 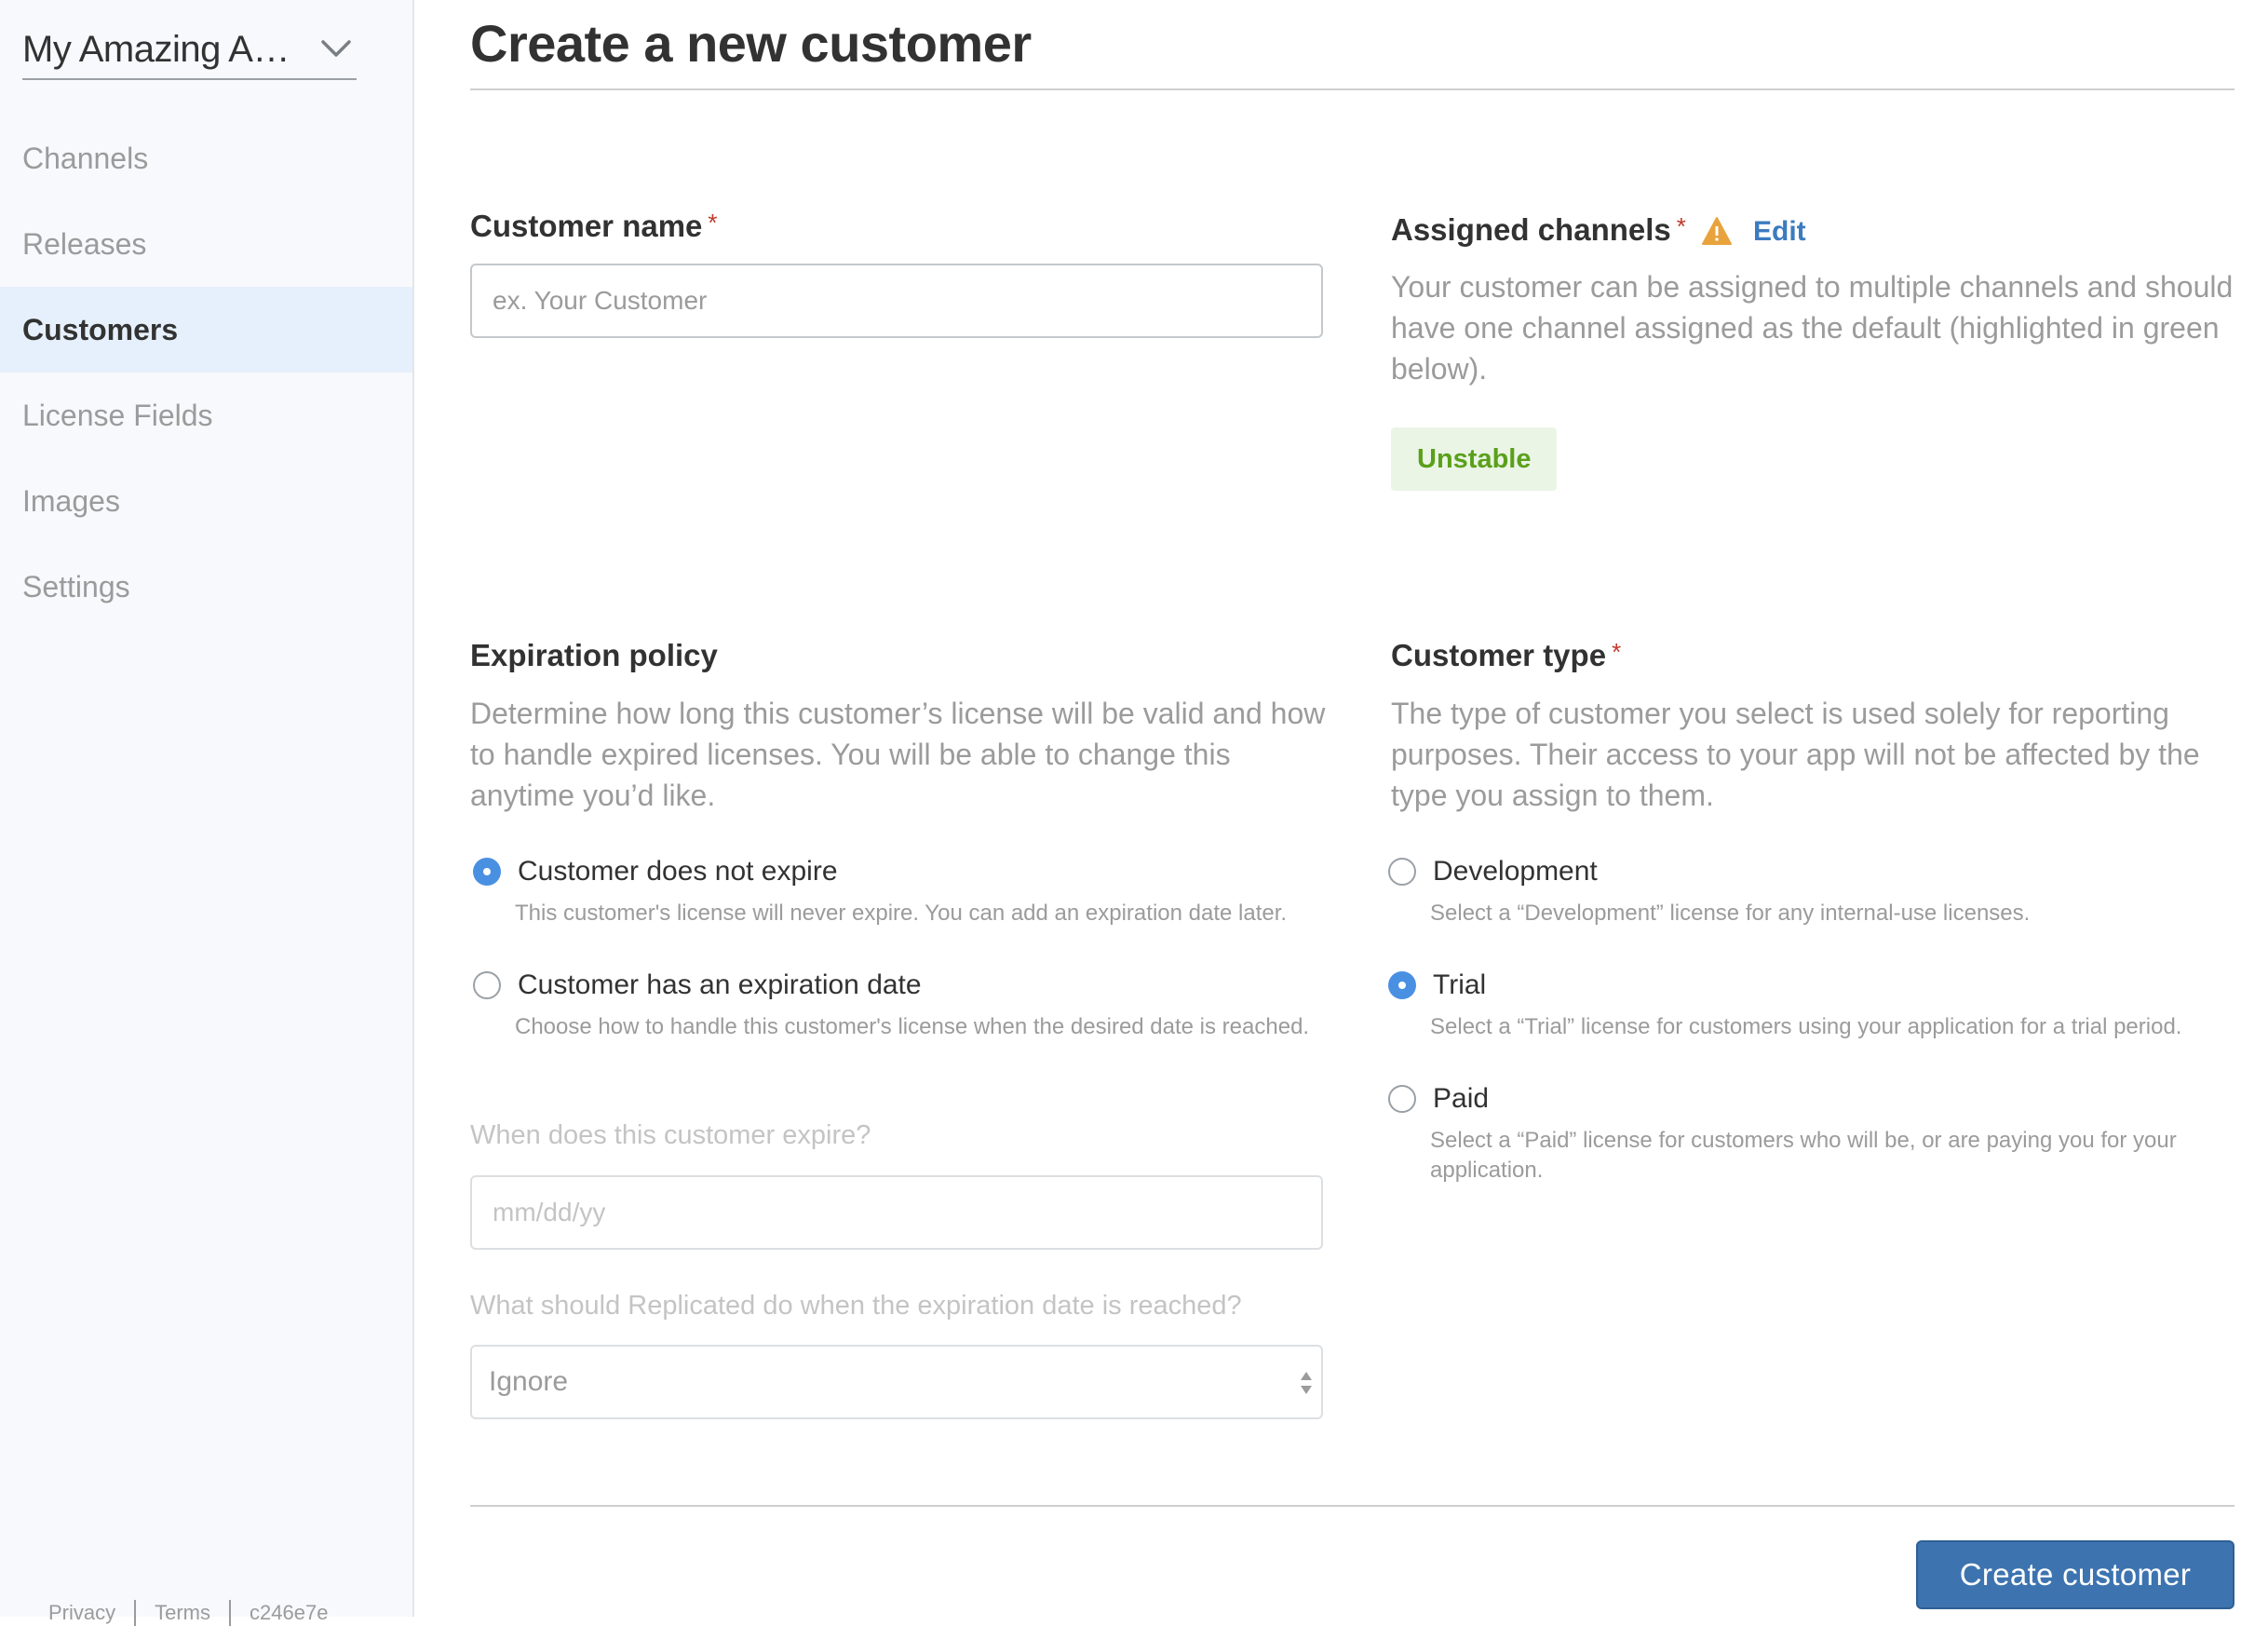 I want to click on radio-development: Development, so click(x=1493, y=872).